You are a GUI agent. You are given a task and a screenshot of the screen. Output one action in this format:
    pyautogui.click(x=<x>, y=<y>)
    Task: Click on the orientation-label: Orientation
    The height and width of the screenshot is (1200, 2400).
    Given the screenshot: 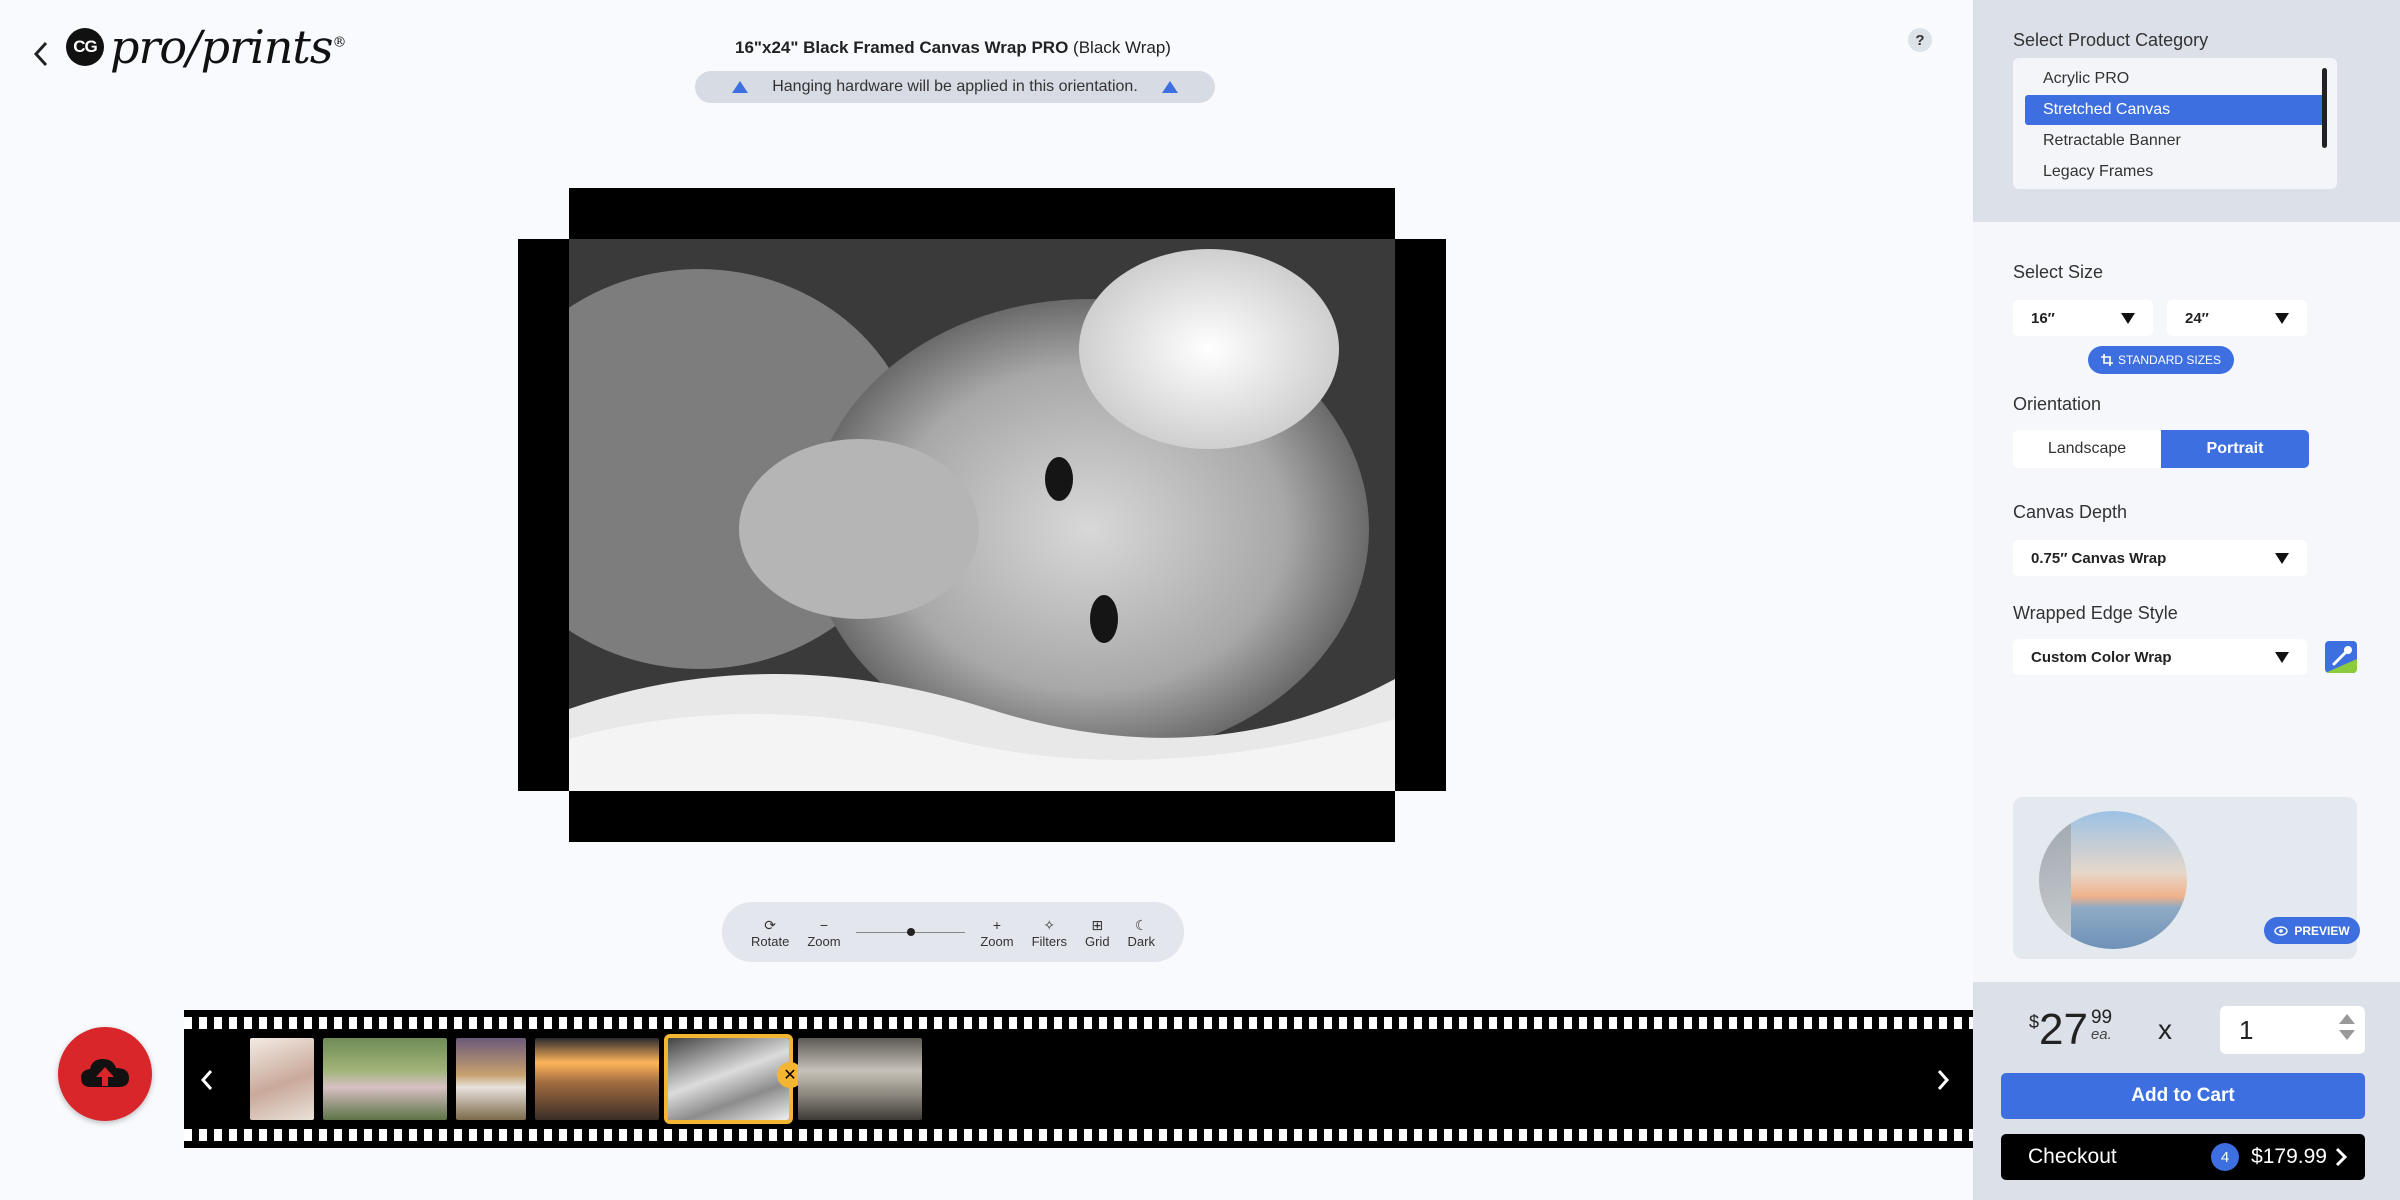 What is the action you would take?
    pyautogui.click(x=2057, y=404)
    